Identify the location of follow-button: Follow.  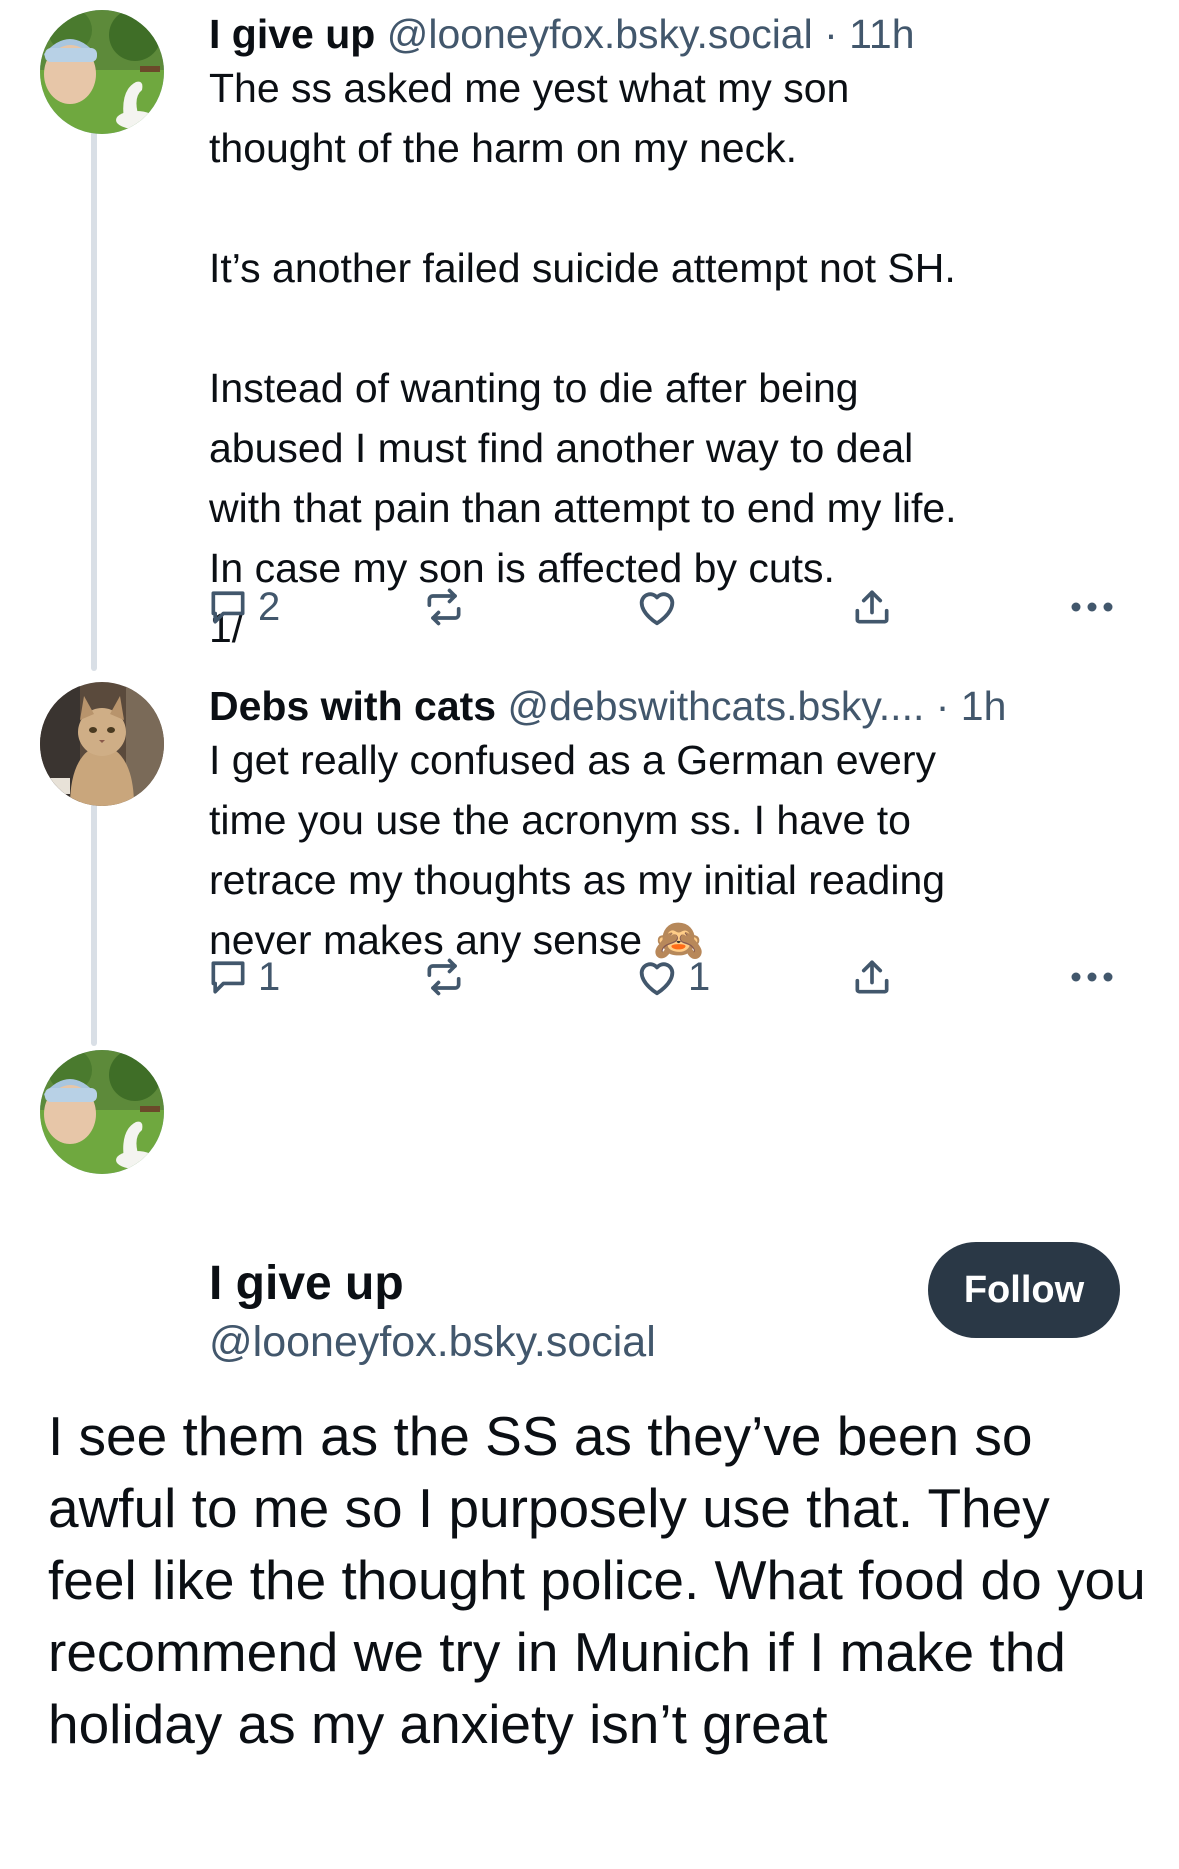
(1024, 1290).